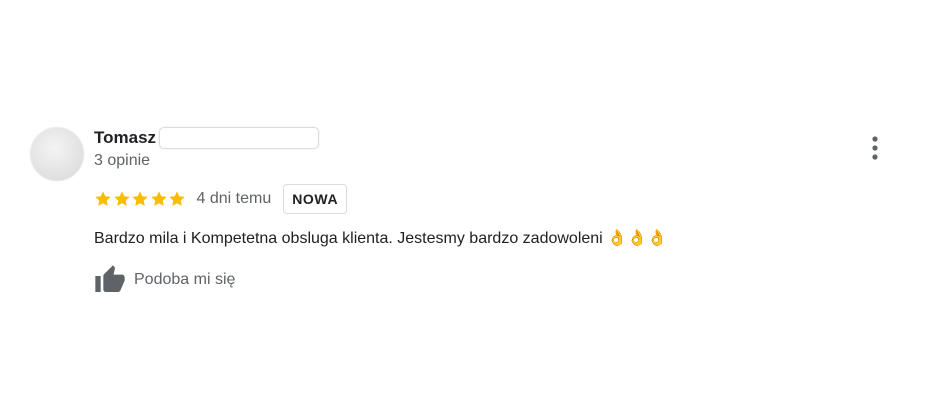 The height and width of the screenshot is (400, 940). I want to click on review-date: 4 dni temu, so click(234, 198).